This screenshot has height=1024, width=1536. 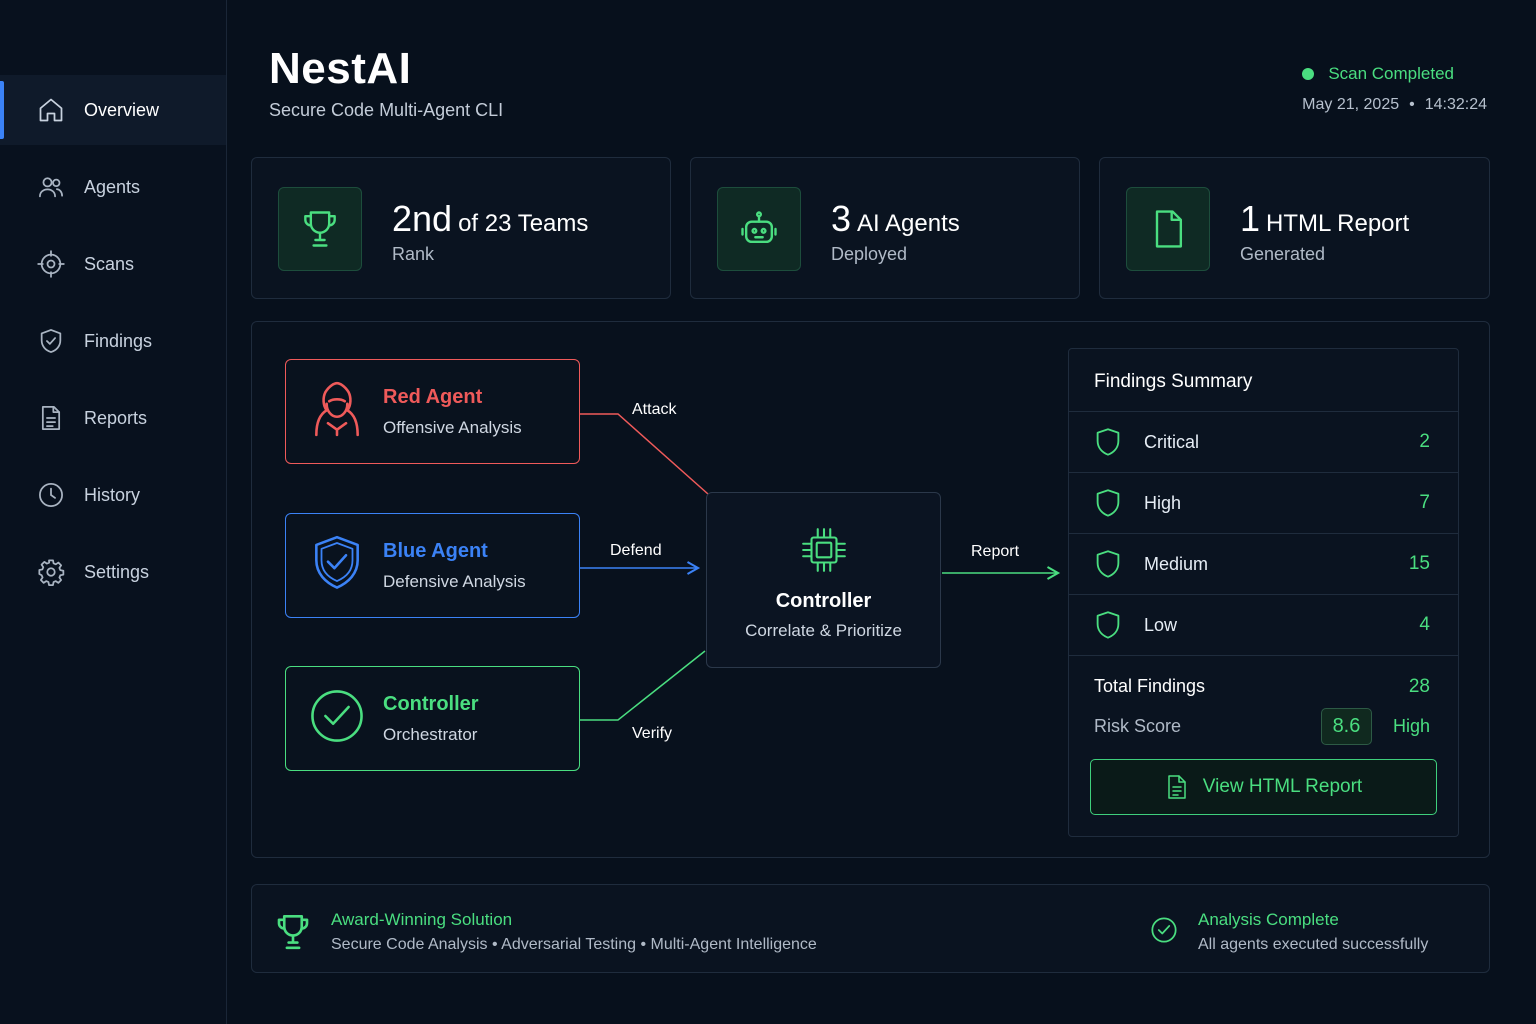 I want to click on view-html-report-label: View HTML Report, so click(x=1282, y=786).